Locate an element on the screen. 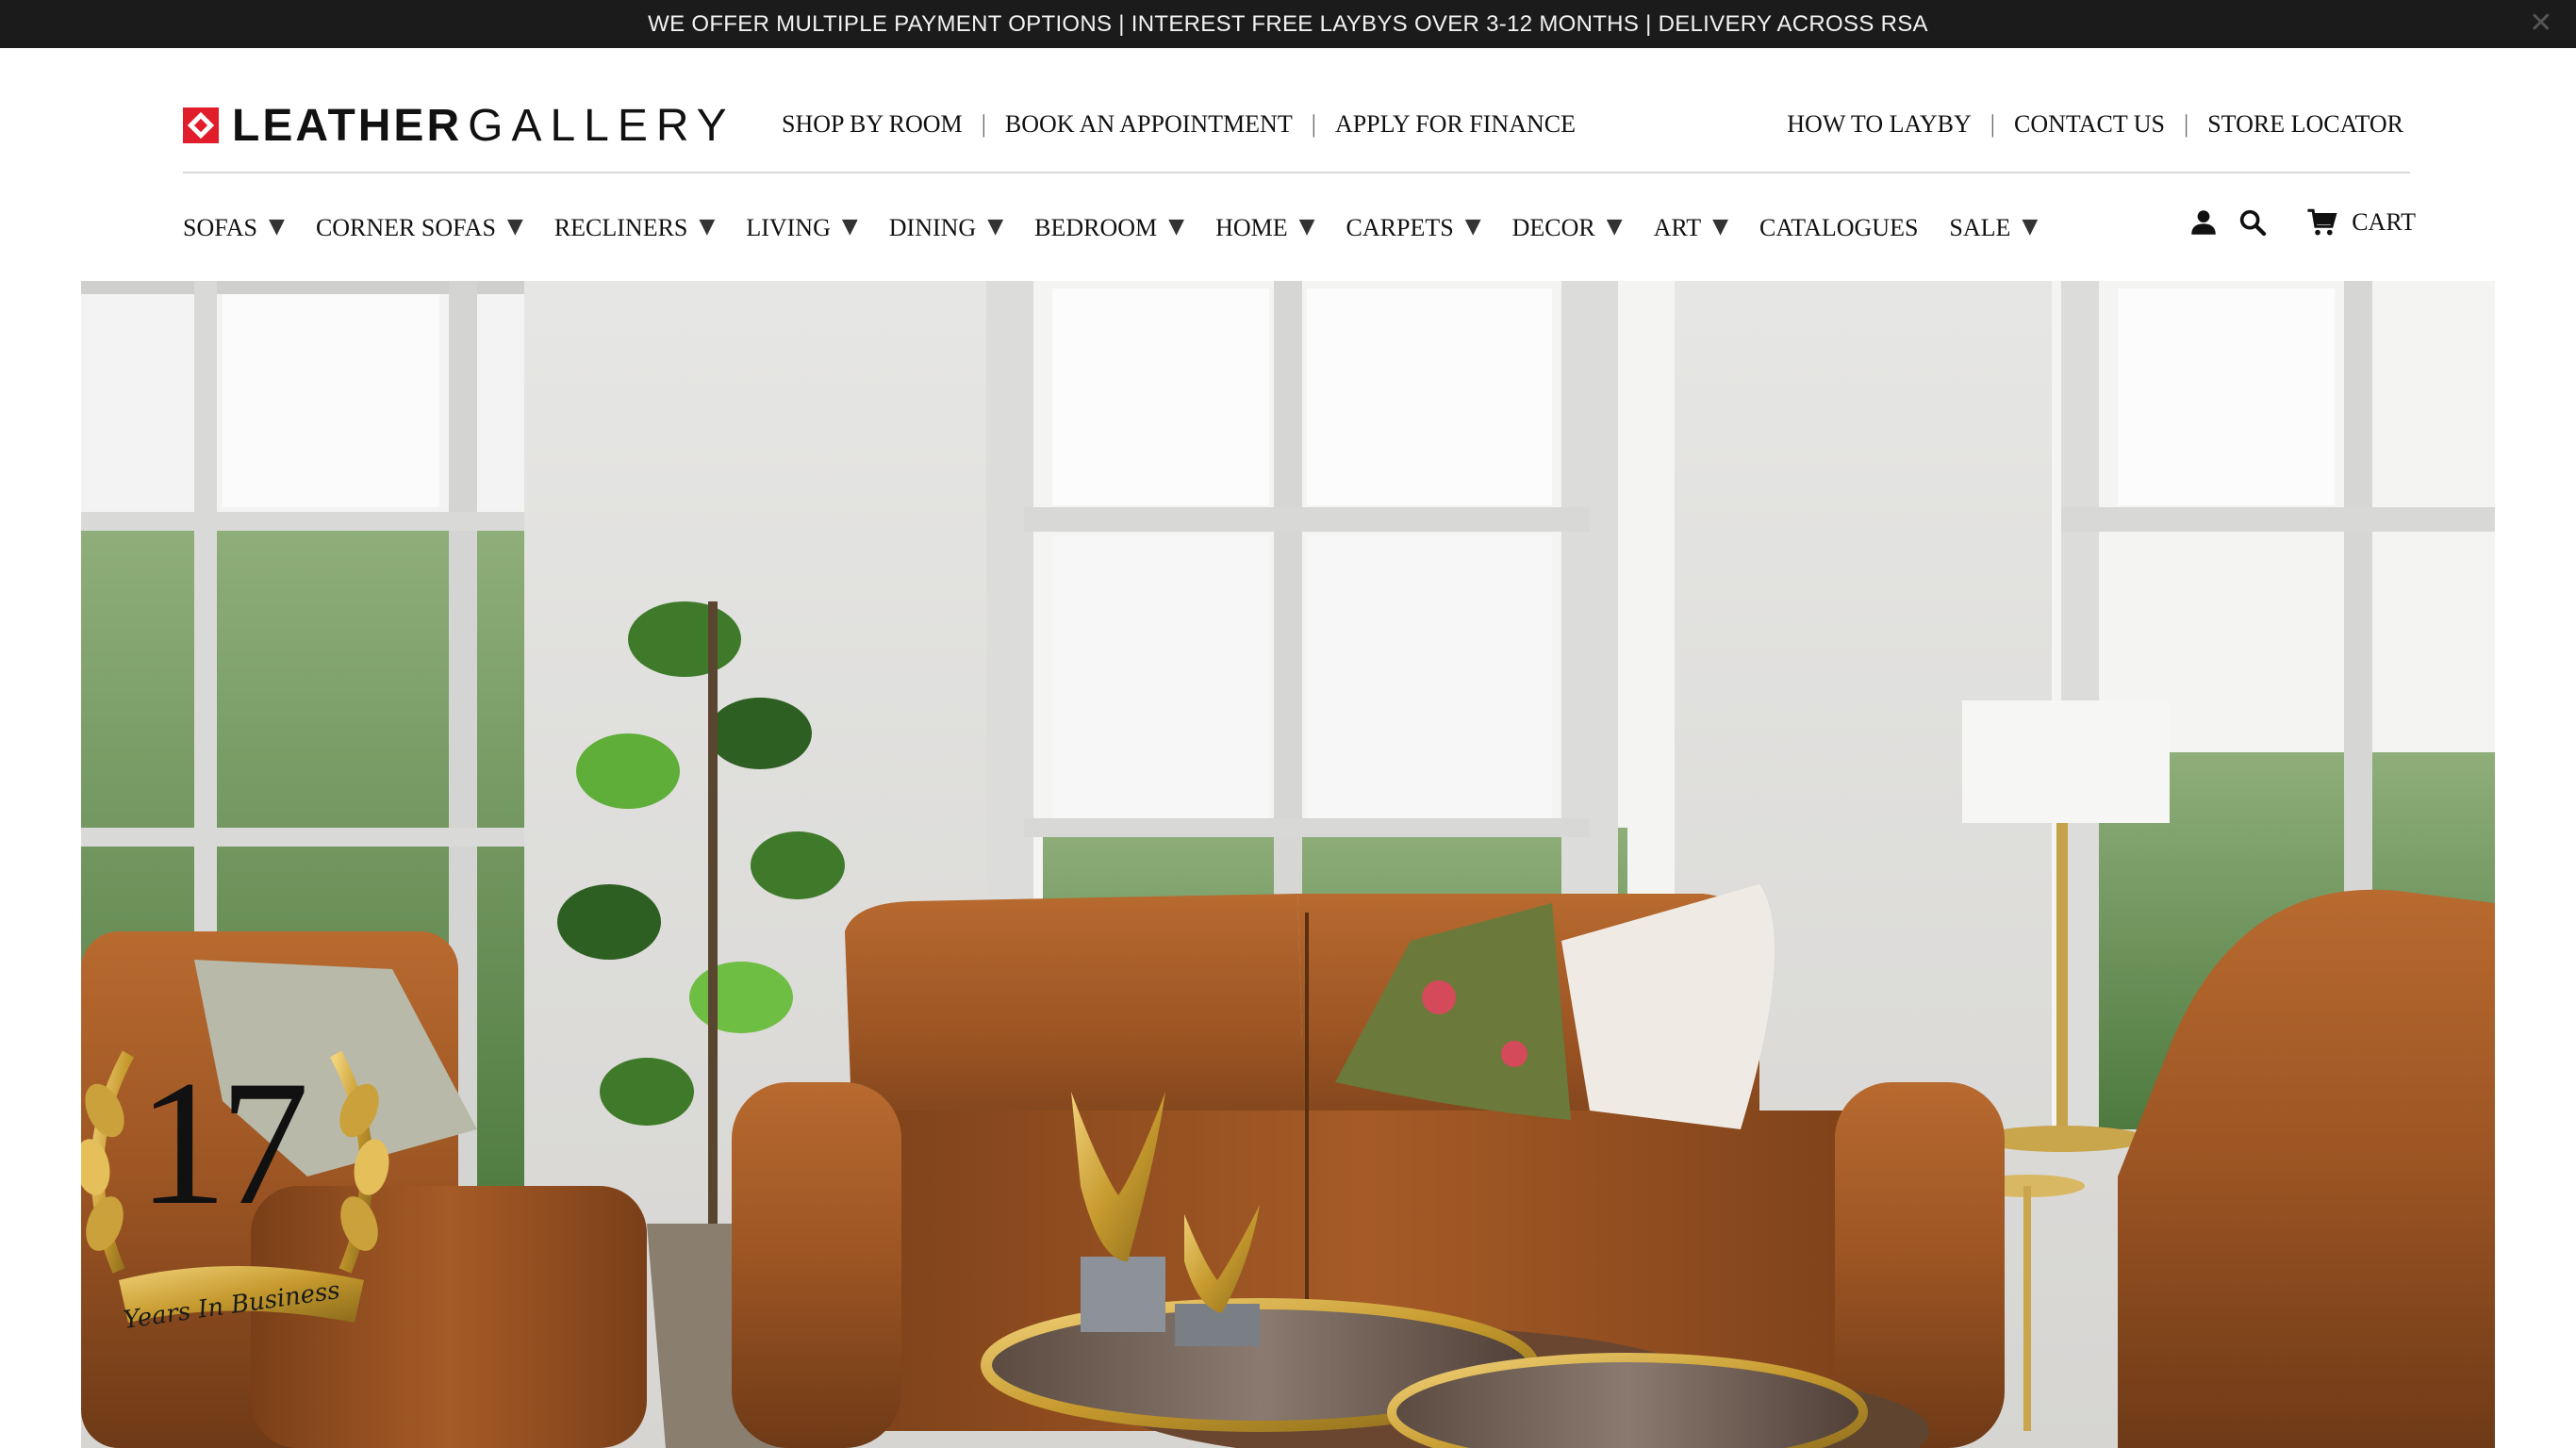 Image resolution: width=2576 pixels, height=1448 pixels. main-nav-corner-sofas: CORNER SOFAS ▼ is located at coordinates (419, 228).